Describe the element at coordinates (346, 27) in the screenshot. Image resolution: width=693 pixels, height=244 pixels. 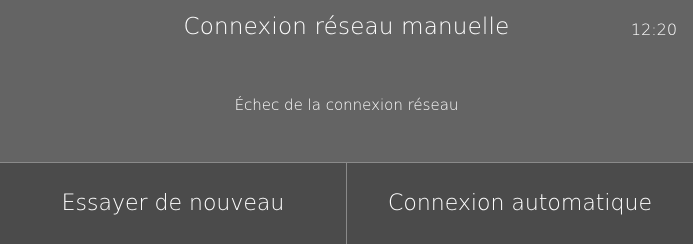
I see `page-title: Connexion réseau manuelle` at that location.